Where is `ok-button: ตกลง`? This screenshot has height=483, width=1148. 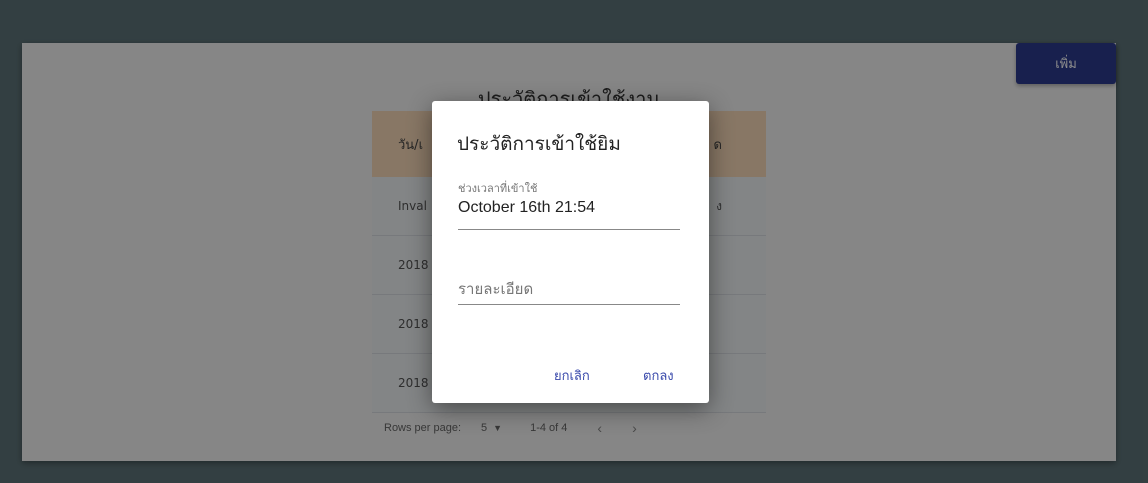
ok-button: ตกลง is located at coordinates (658, 375).